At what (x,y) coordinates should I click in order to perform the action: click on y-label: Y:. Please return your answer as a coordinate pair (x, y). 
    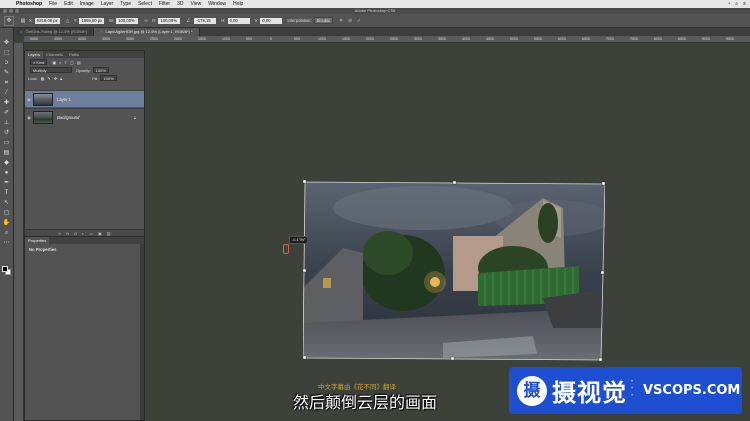
    Looking at the image, I should click on (75, 20).